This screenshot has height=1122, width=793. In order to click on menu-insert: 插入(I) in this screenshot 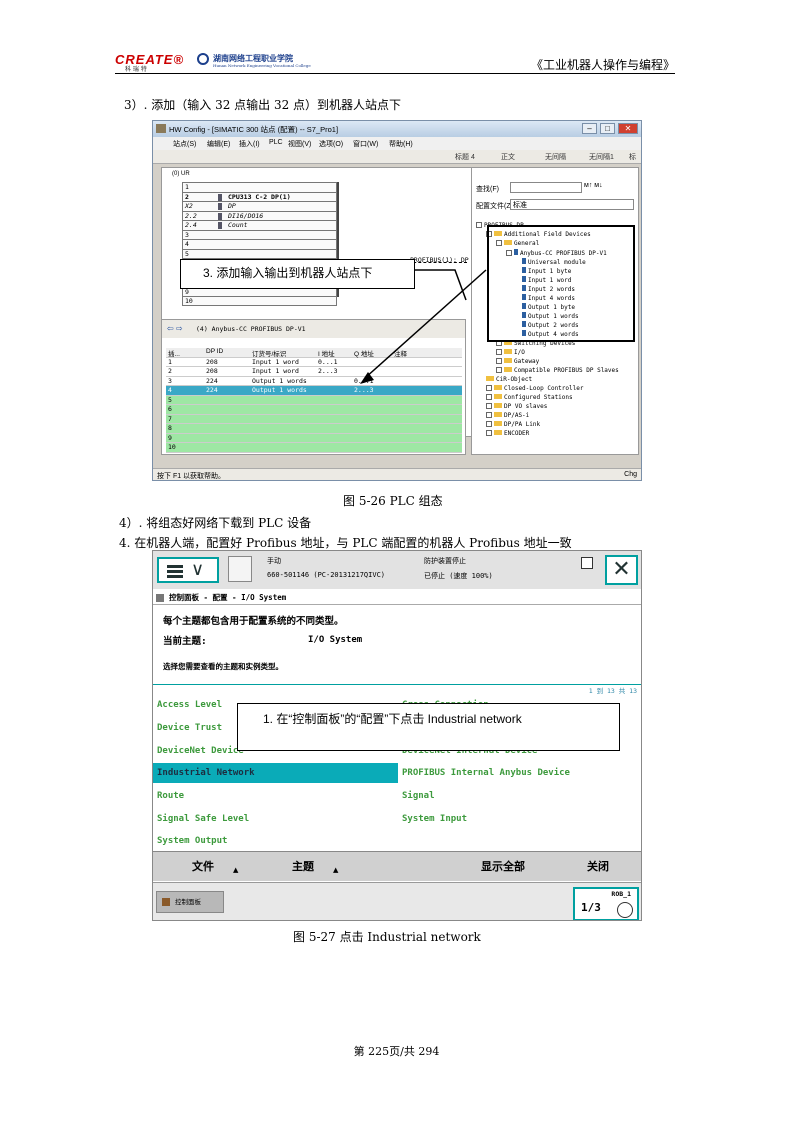, I will do `click(249, 144)`.